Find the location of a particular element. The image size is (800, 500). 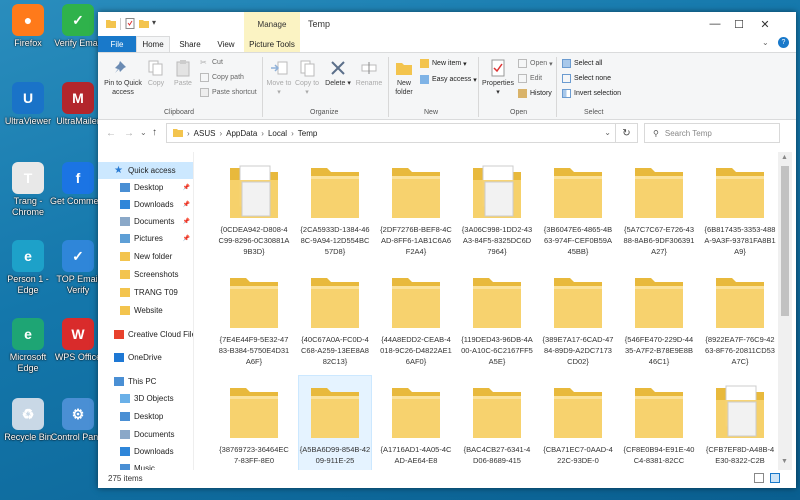

desktop-icon: e Person 1 - Edge is located at coordinates (28, 268).